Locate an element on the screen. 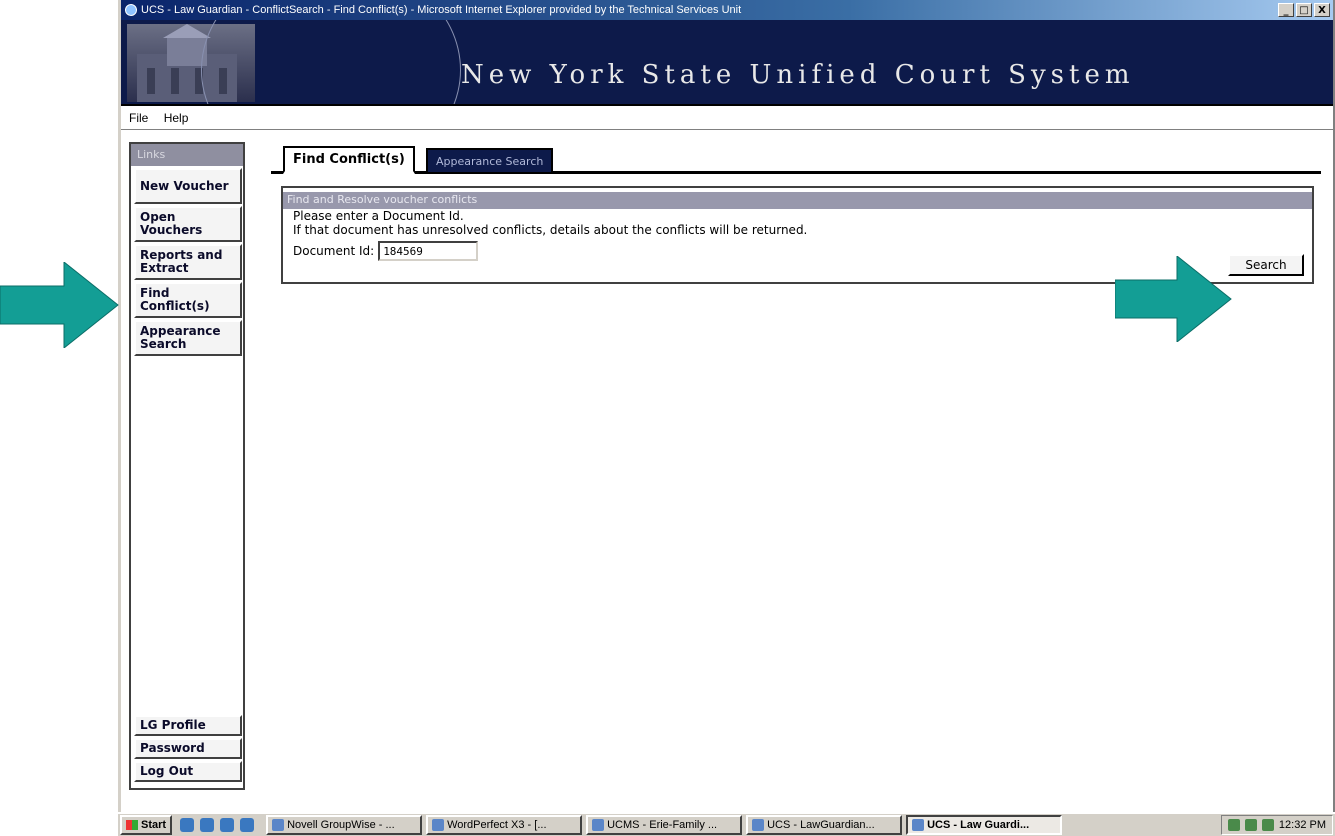 The image size is (1335, 836). arrow-left-shape is located at coordinates (59, 305).